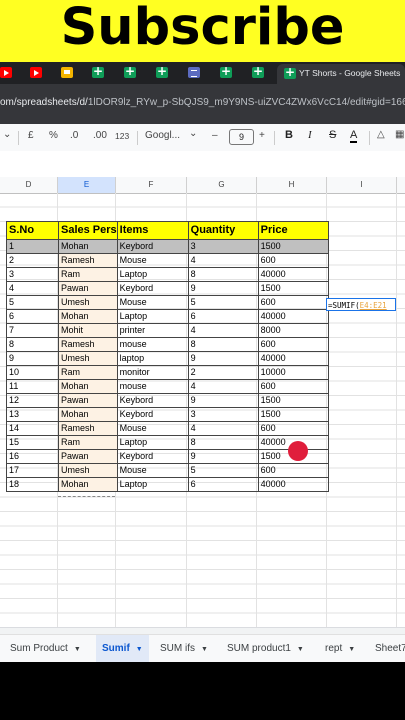  What do you see at coordinates (122, 648) in the screenshot?
I see `sheet-tab-sumif: Sumif ▼` at bounding box center [122, 648].